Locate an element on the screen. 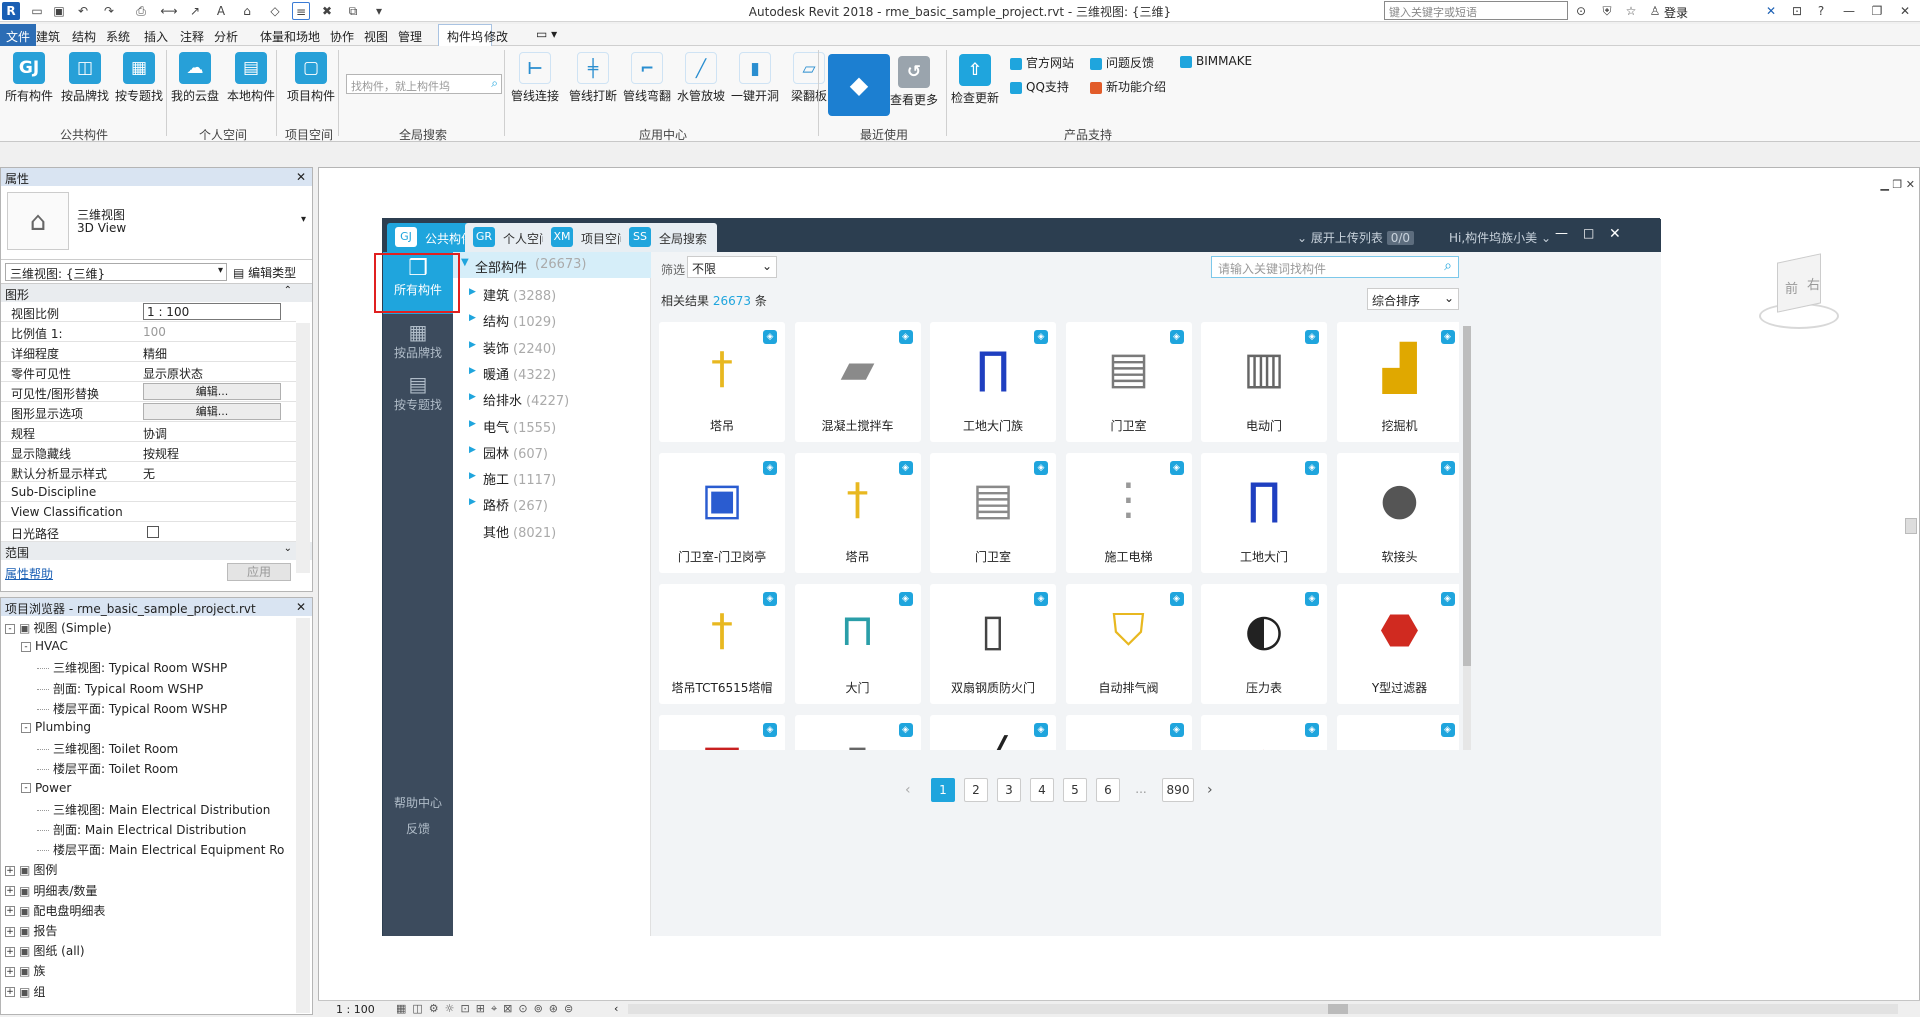 The width and height of the screenshot is (1920, 1017). view-splitter-handle is located at coordinates (1911, 526).